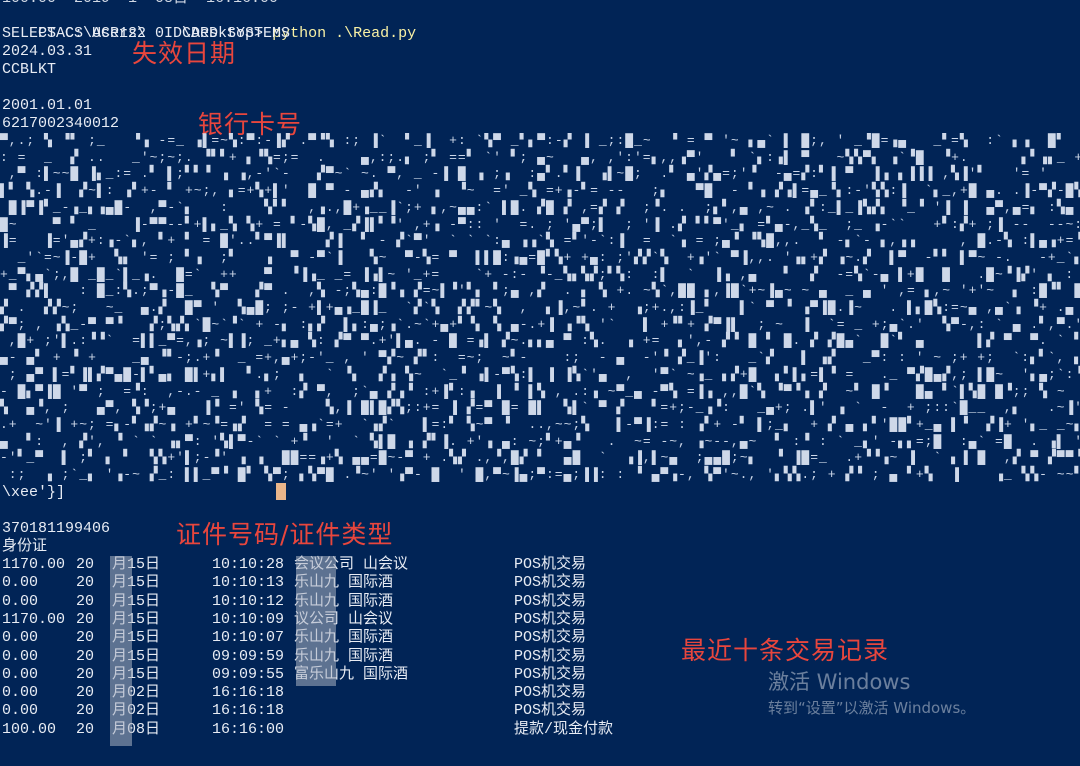 The width and height of the screenshot is (1080, 766). I want to click on transaction-time: 10:10:12, so click(248, 601).